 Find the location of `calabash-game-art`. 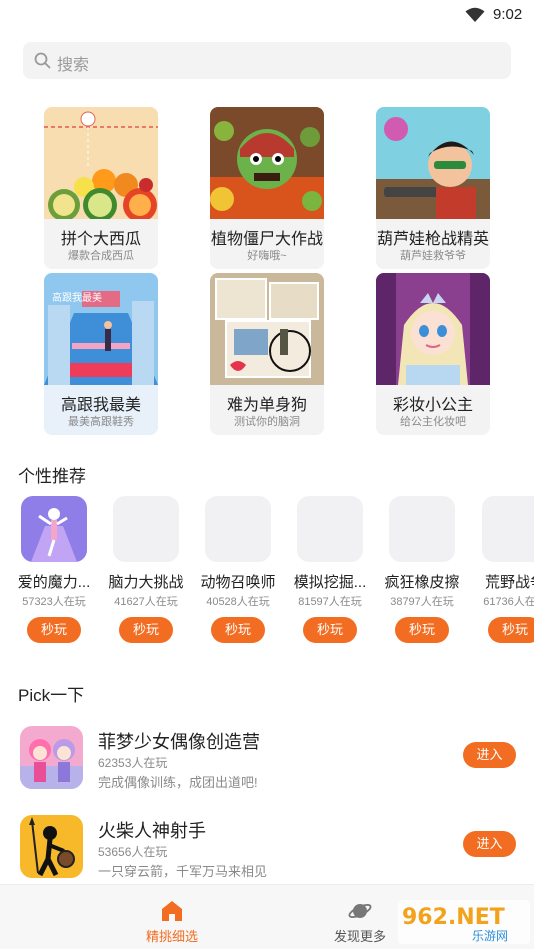

calabash-game-art is located at coordinates (433, 163).